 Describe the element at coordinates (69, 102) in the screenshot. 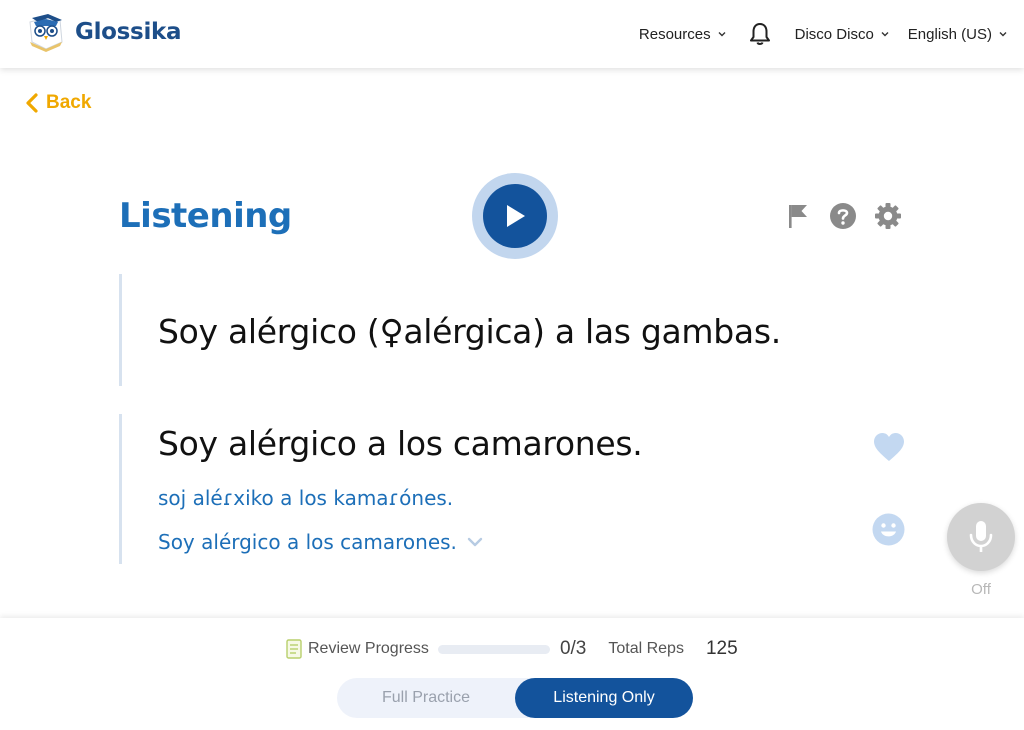

I see `back-label: Back` at that location.